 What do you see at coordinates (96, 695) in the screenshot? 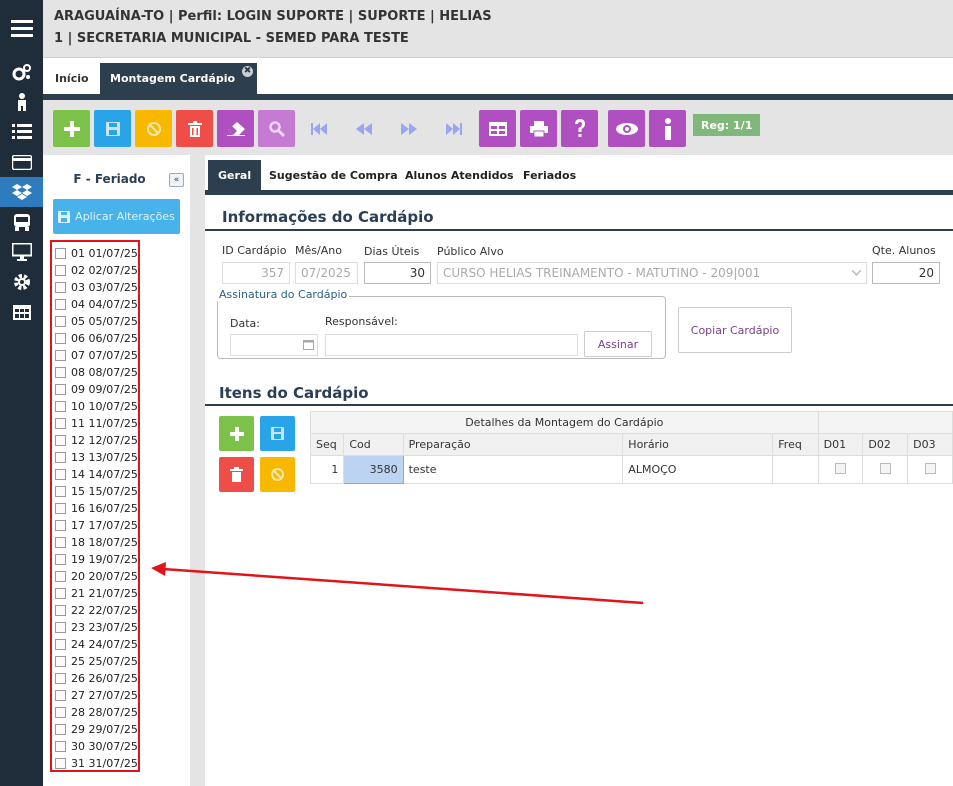
I see `day-checkbox-item: 27 27/07/25` at bounding box center [96, 695].